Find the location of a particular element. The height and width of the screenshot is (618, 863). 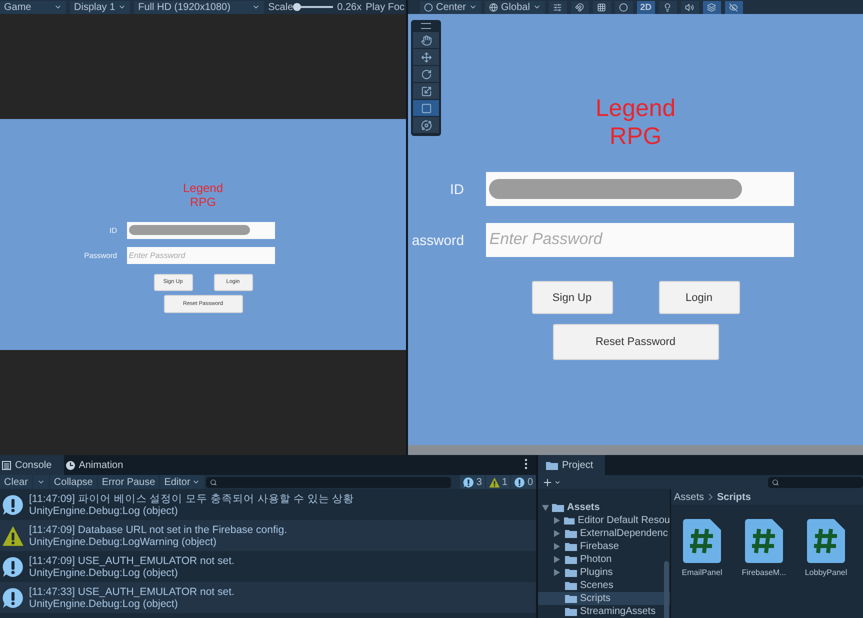

folder-row: Photon is located at coordinates (604, 559).